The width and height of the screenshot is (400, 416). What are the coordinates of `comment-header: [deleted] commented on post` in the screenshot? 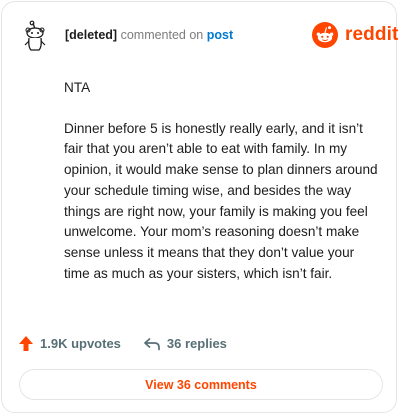 It's located at (149, 35).